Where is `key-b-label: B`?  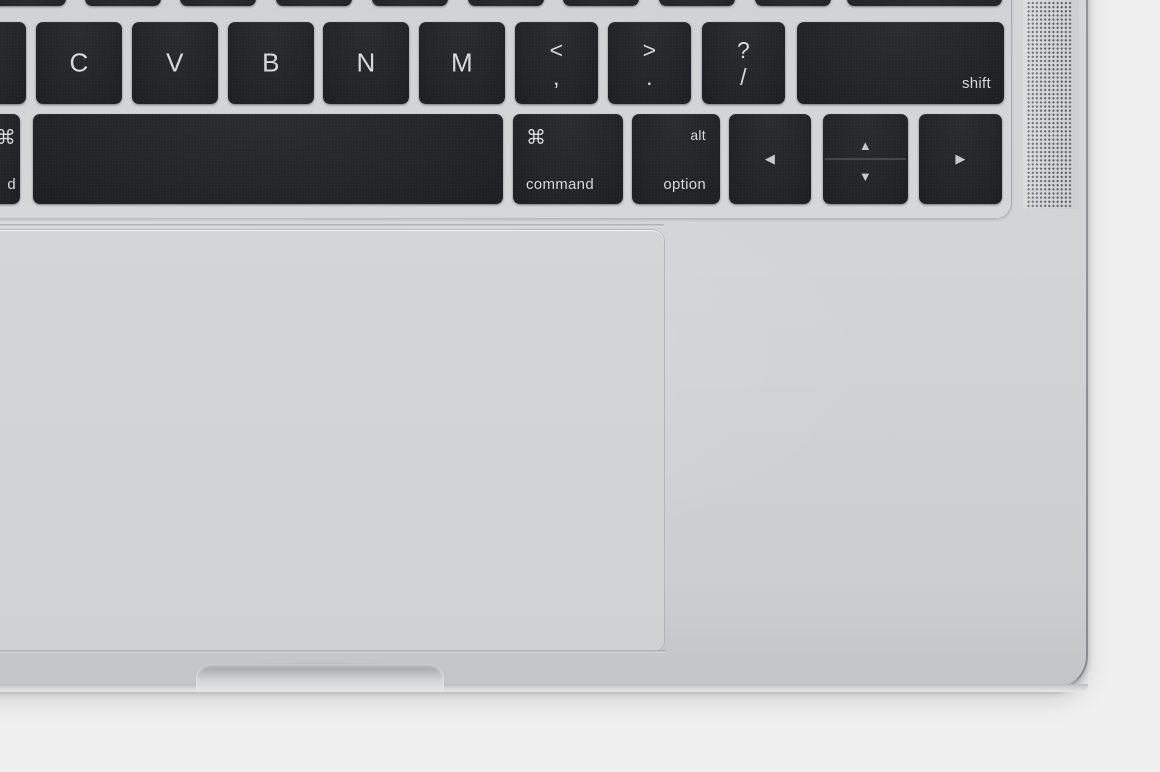
key-b-label: B is located at coordinates (271, 62).